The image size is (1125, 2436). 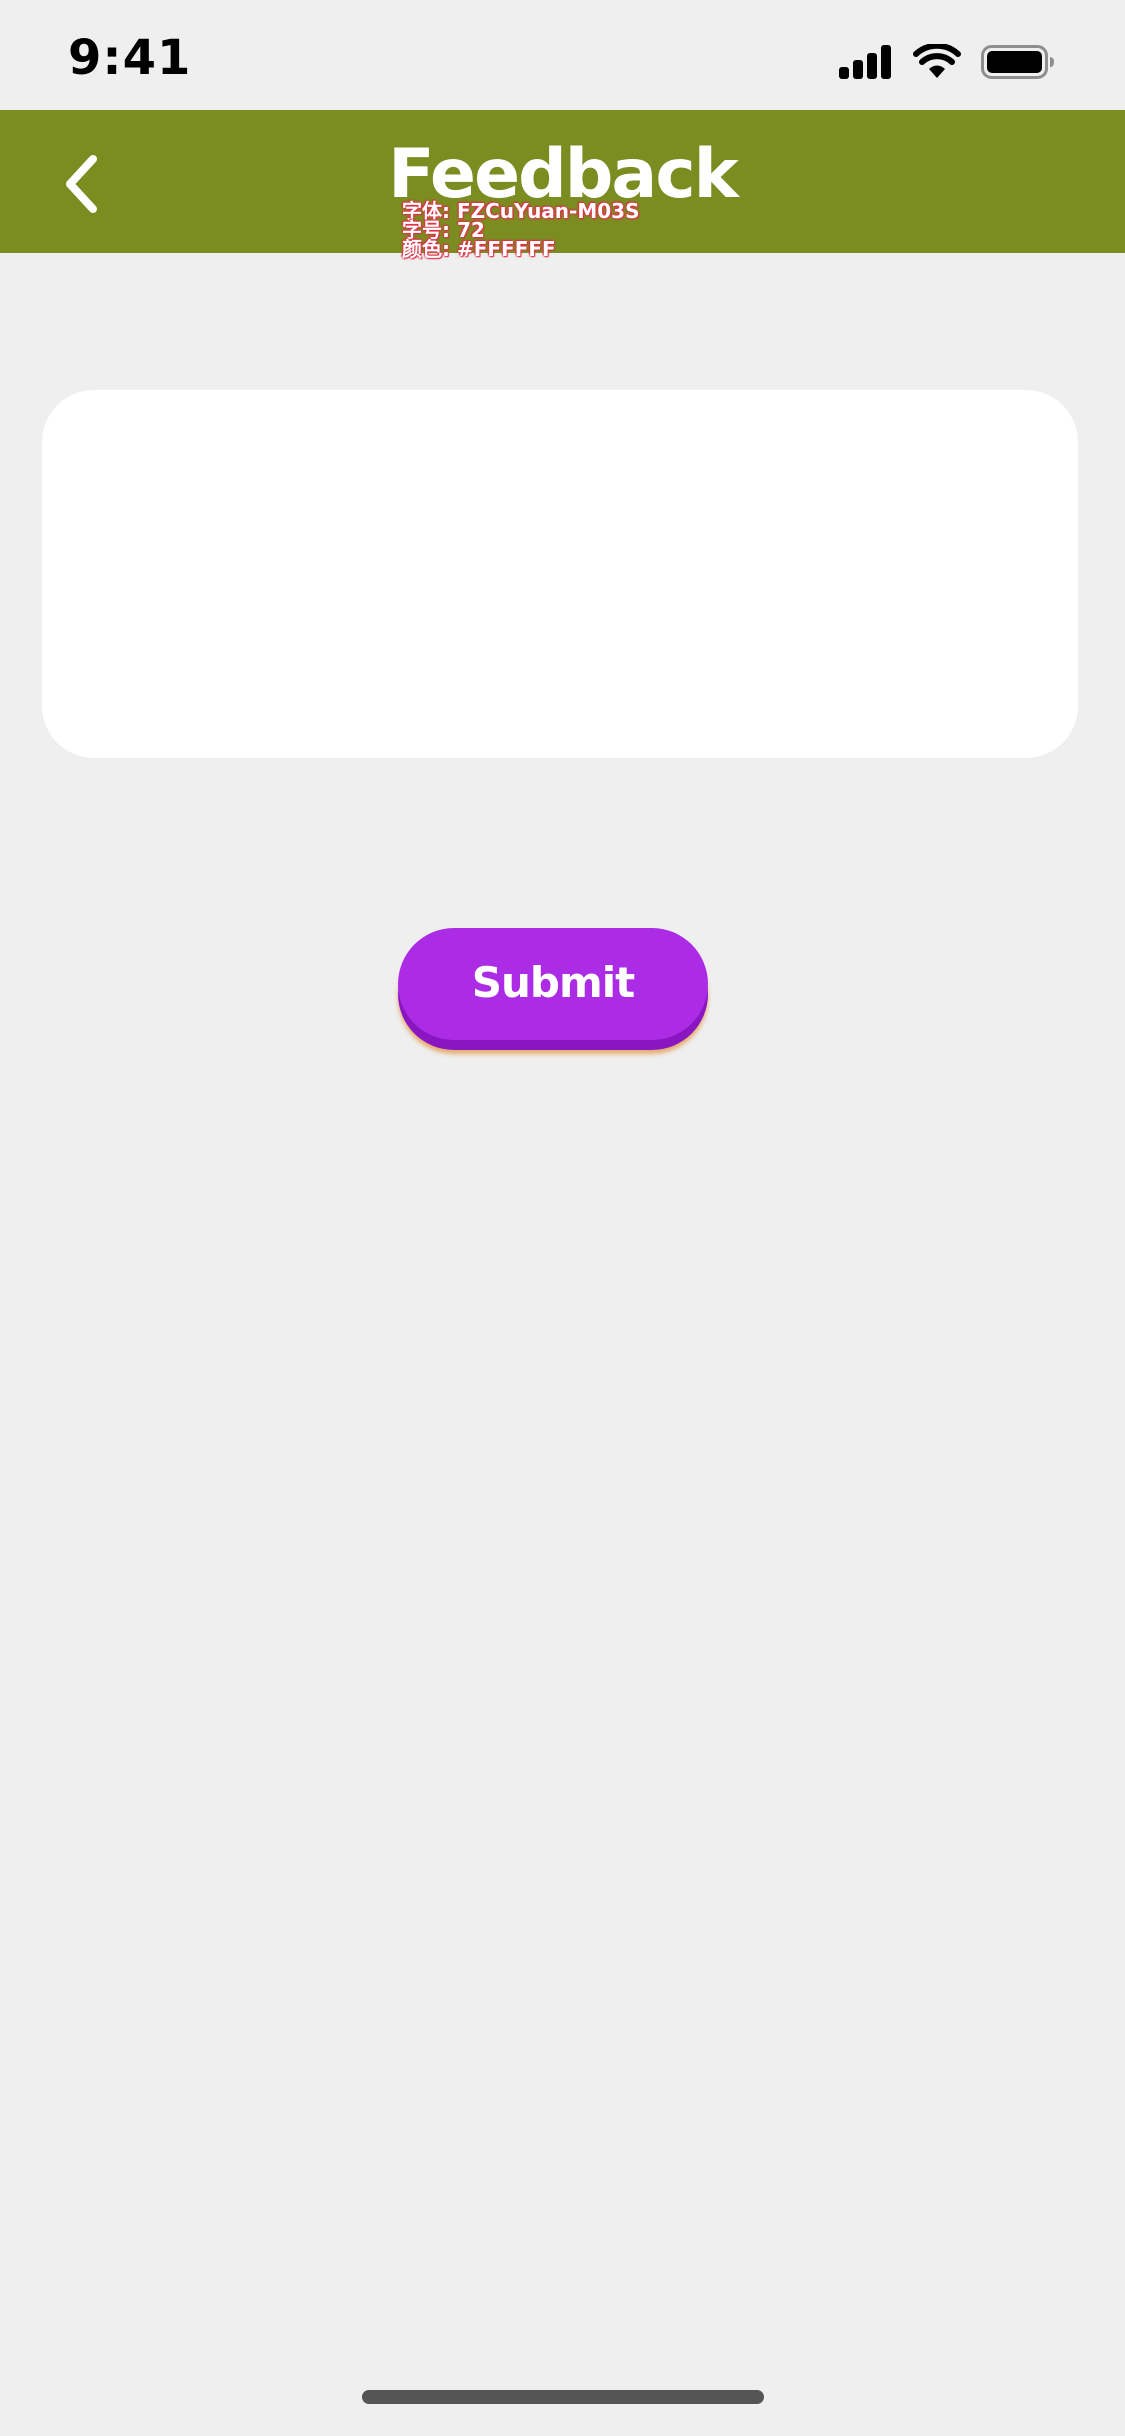 I want to click on submit-label: Submit, so click(x=553, y=982).